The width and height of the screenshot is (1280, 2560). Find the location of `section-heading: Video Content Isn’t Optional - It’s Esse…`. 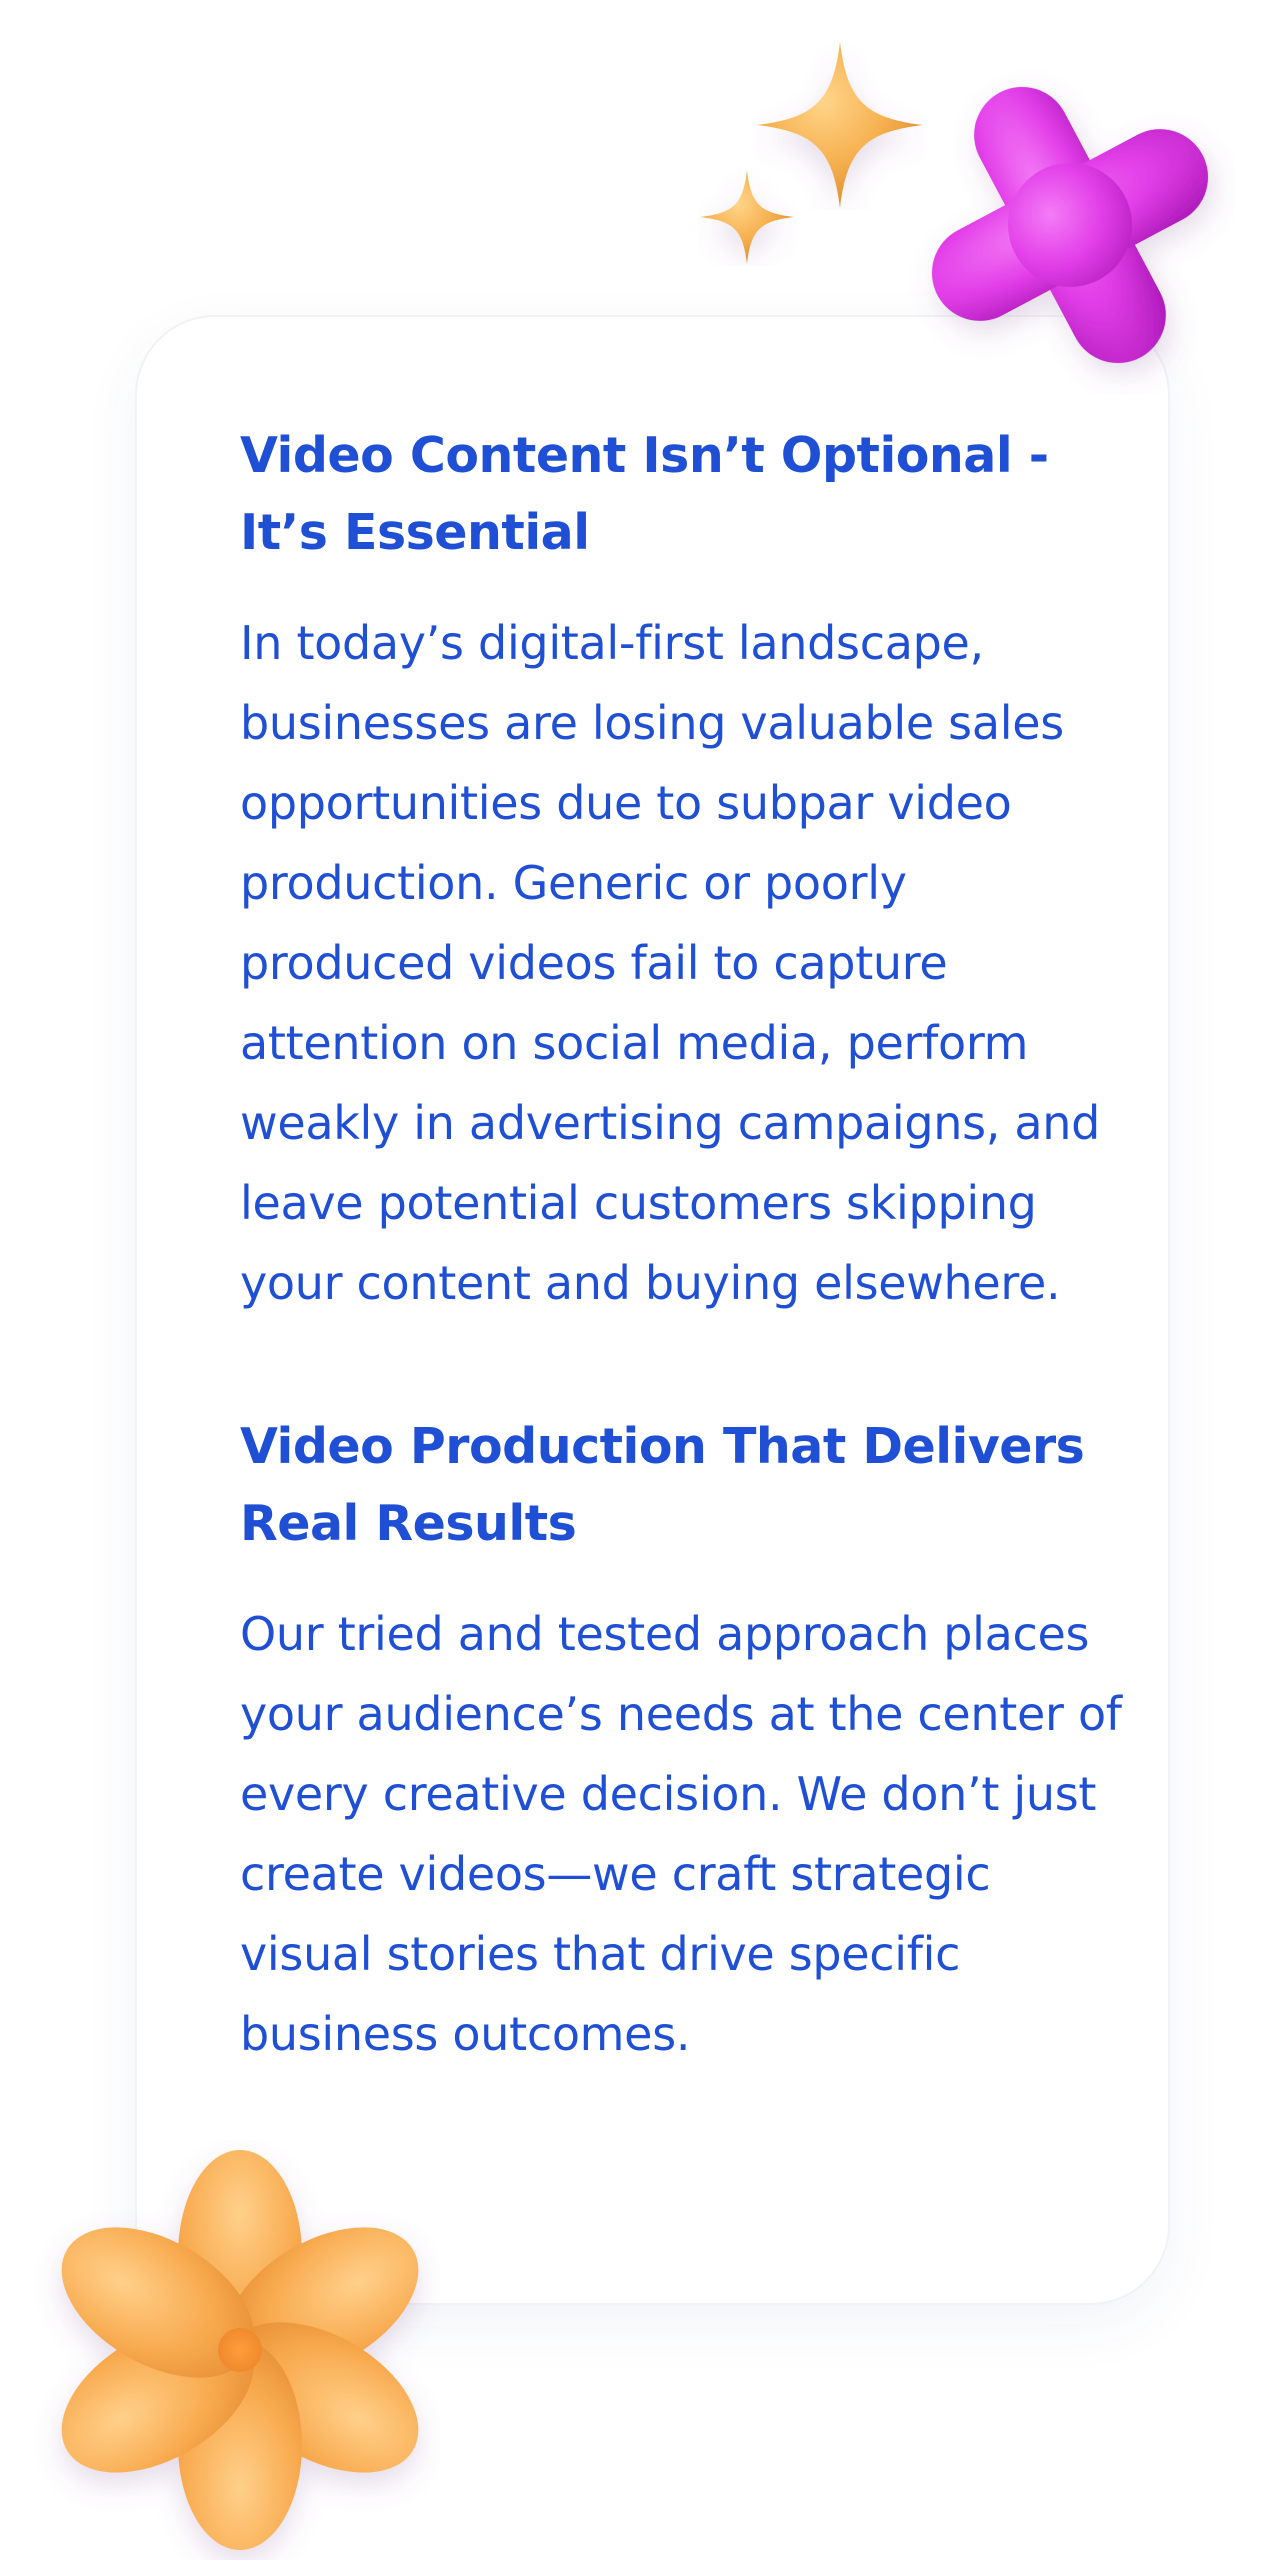

section-heading: Video Content Isn’t Optional - It’s Esse… is located at coordinates (644, 494).